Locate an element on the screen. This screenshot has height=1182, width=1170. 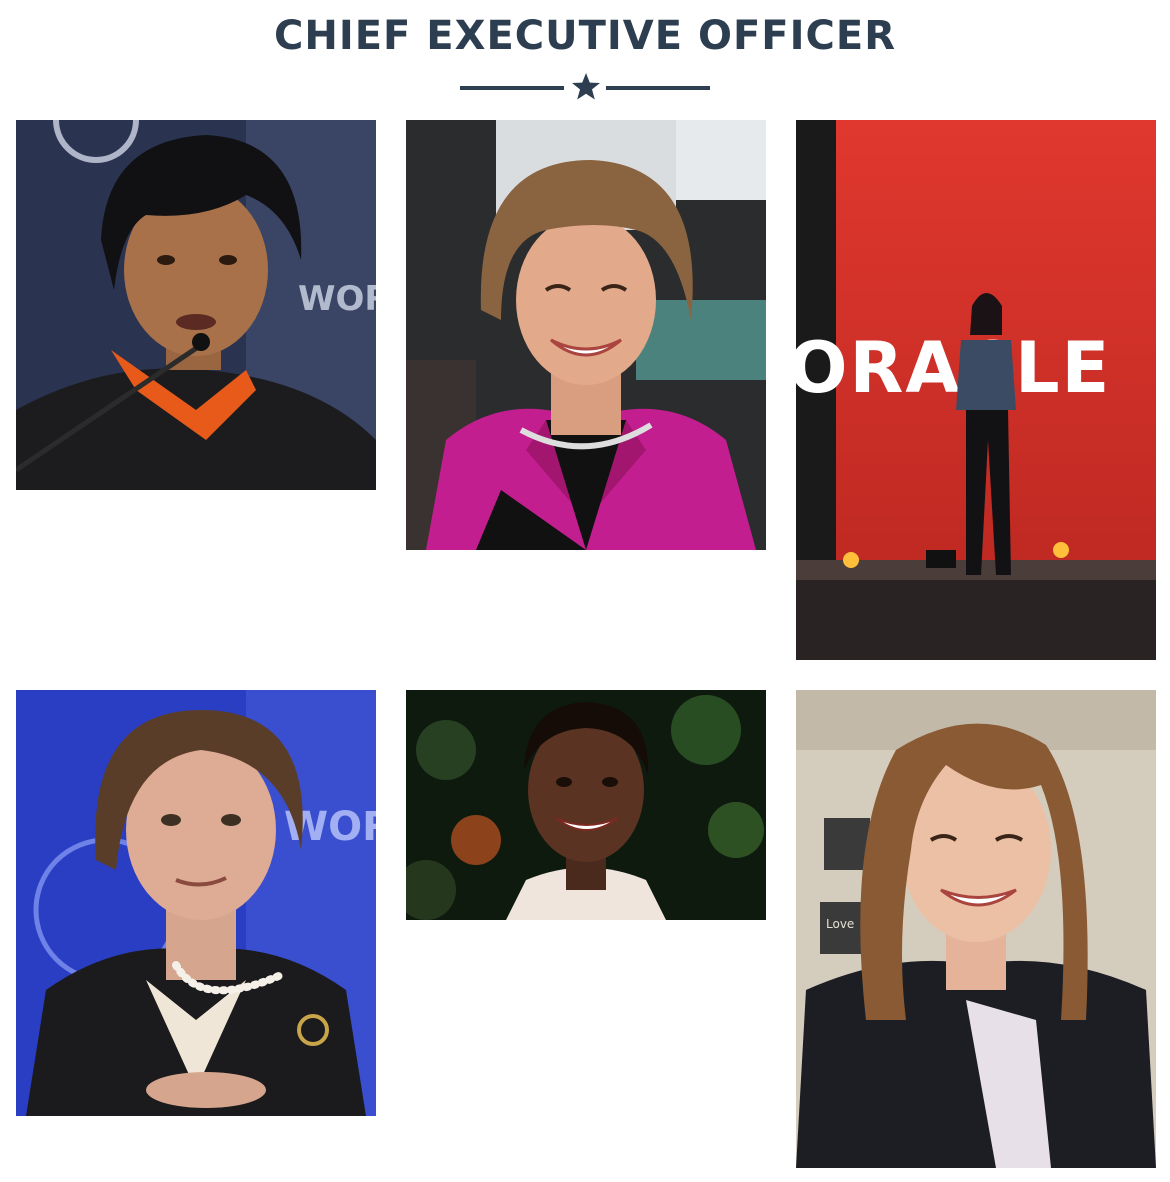
backdrop-text-oracle: ORACLE is located at coordinates (953, 368).